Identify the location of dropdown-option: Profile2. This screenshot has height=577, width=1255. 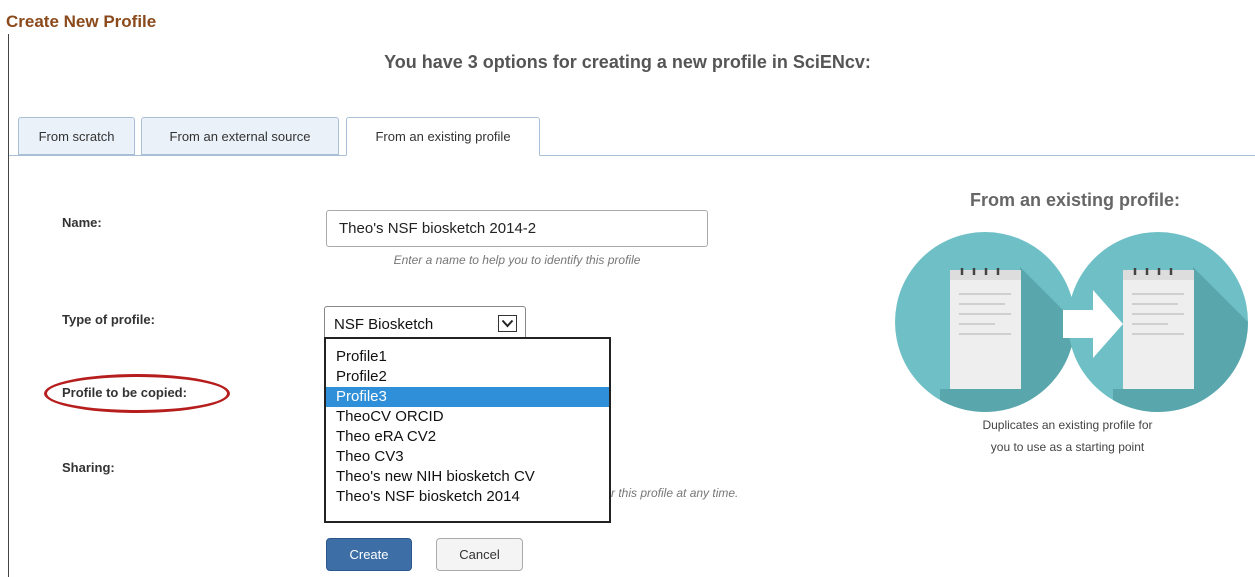
(467, 377).